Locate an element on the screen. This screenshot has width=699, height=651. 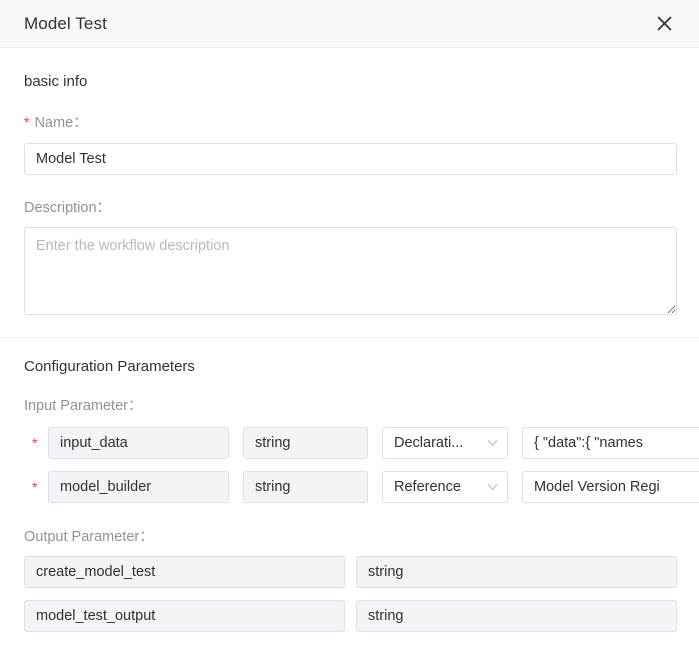
name-label: * Name： is located at coordinates (350, 123).